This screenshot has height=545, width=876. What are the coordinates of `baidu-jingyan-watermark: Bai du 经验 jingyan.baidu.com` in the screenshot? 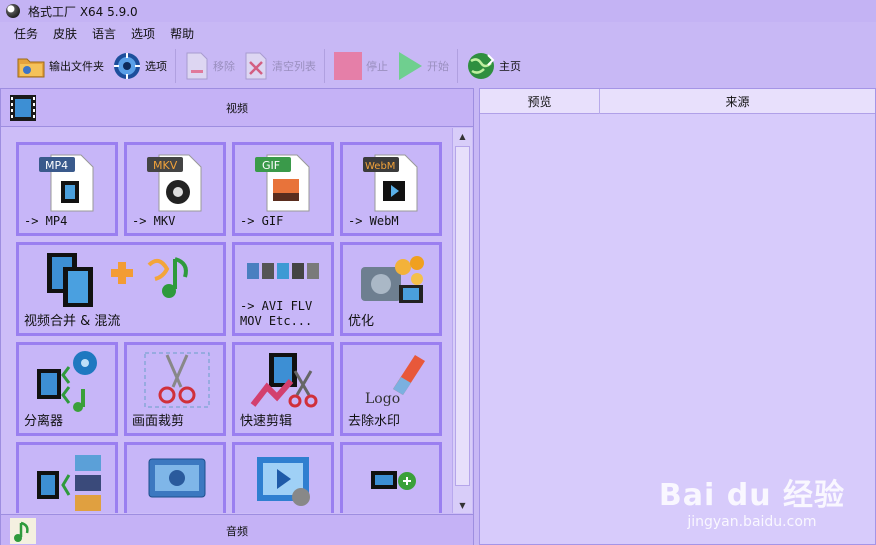 It's located at (752, 500).